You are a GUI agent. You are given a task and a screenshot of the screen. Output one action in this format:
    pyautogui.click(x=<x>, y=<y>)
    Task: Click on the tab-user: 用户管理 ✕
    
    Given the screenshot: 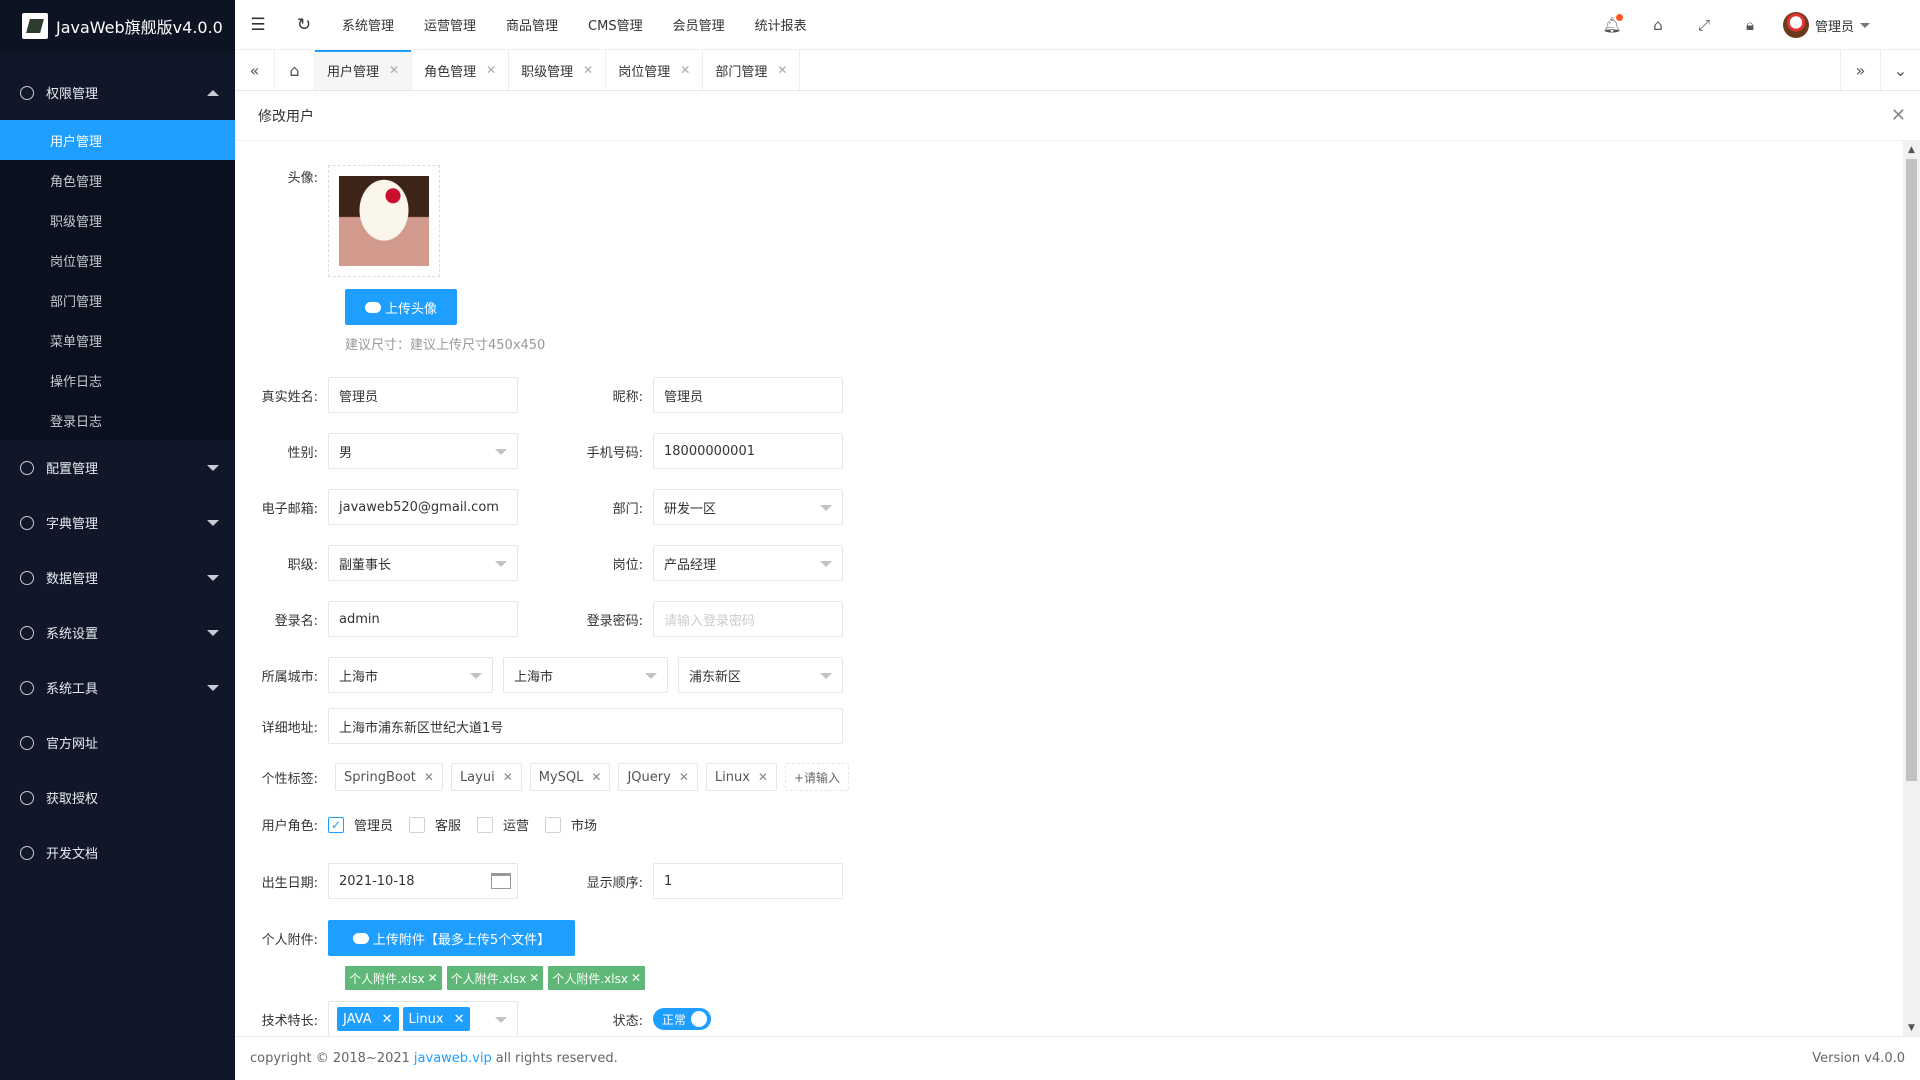 What is the action you would take?
    pyautogui.click(x=364, y=70)
    